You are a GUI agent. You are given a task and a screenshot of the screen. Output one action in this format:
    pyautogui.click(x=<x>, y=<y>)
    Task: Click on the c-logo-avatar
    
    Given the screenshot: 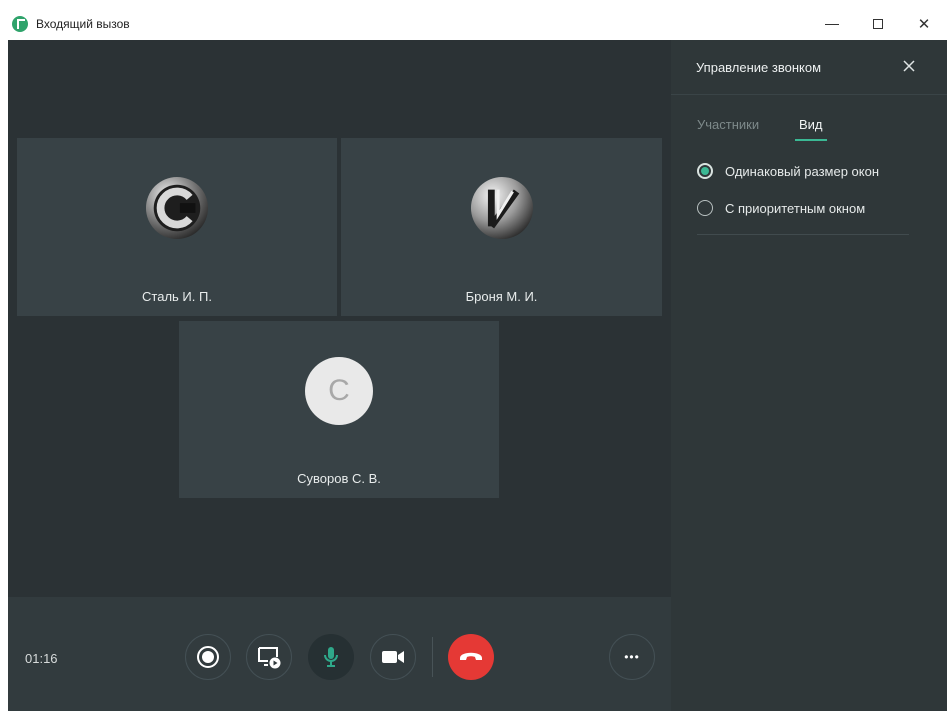 What is the action you would take?
    pyautogui.click(x=177, y=208)
    